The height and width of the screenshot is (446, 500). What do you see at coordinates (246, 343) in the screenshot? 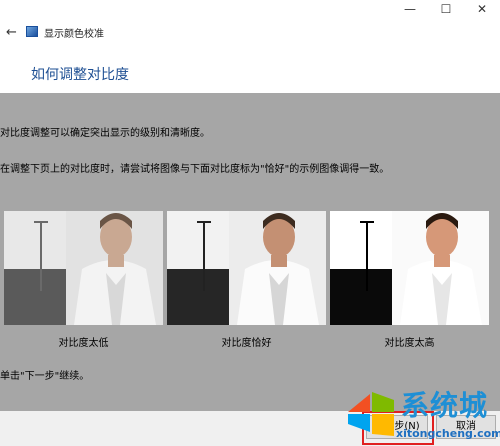
I see `sample-label-good: 对比度恰好` at bounding box center [246, 343].